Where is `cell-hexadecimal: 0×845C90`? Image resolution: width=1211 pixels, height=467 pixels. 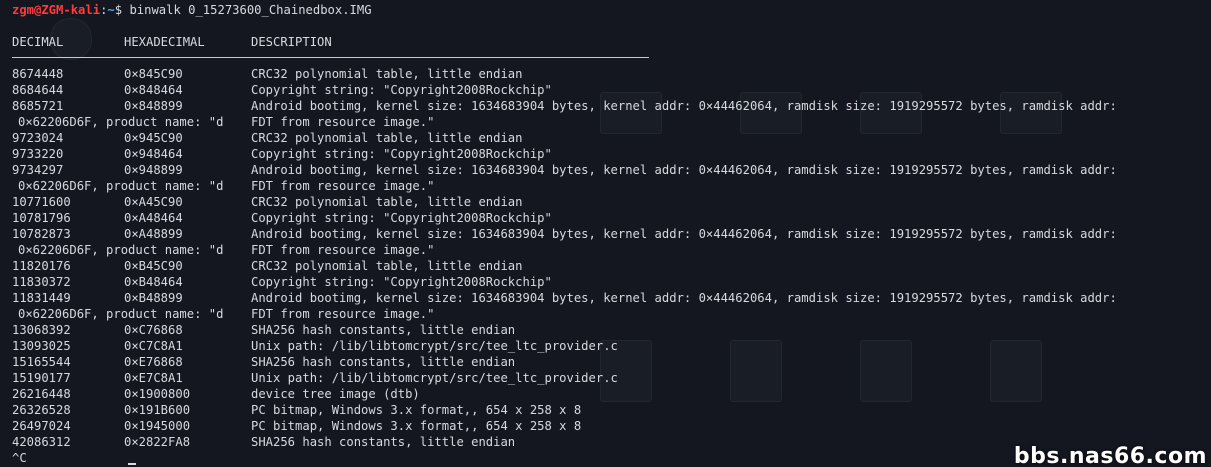
cell-hexadecimal: 0×845C90 is located at coordinates (153, 74).